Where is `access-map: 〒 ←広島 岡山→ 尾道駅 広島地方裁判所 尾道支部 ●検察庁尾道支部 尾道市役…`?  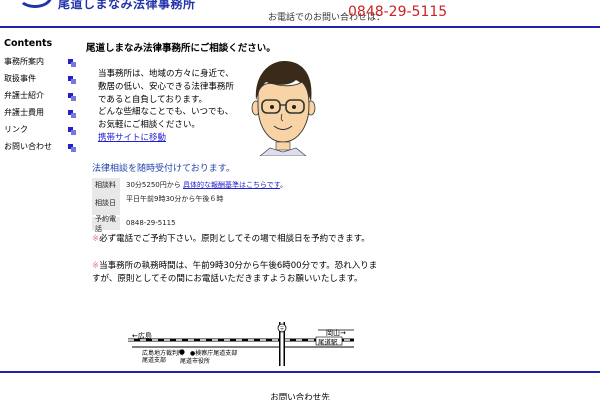 access-map: 〒 ←広島 岡山→ 尾道駅 広島地方裁判所 尾道支部 ●検察庁尾道支部 尾道市役… is located at coordinates (241, 344).